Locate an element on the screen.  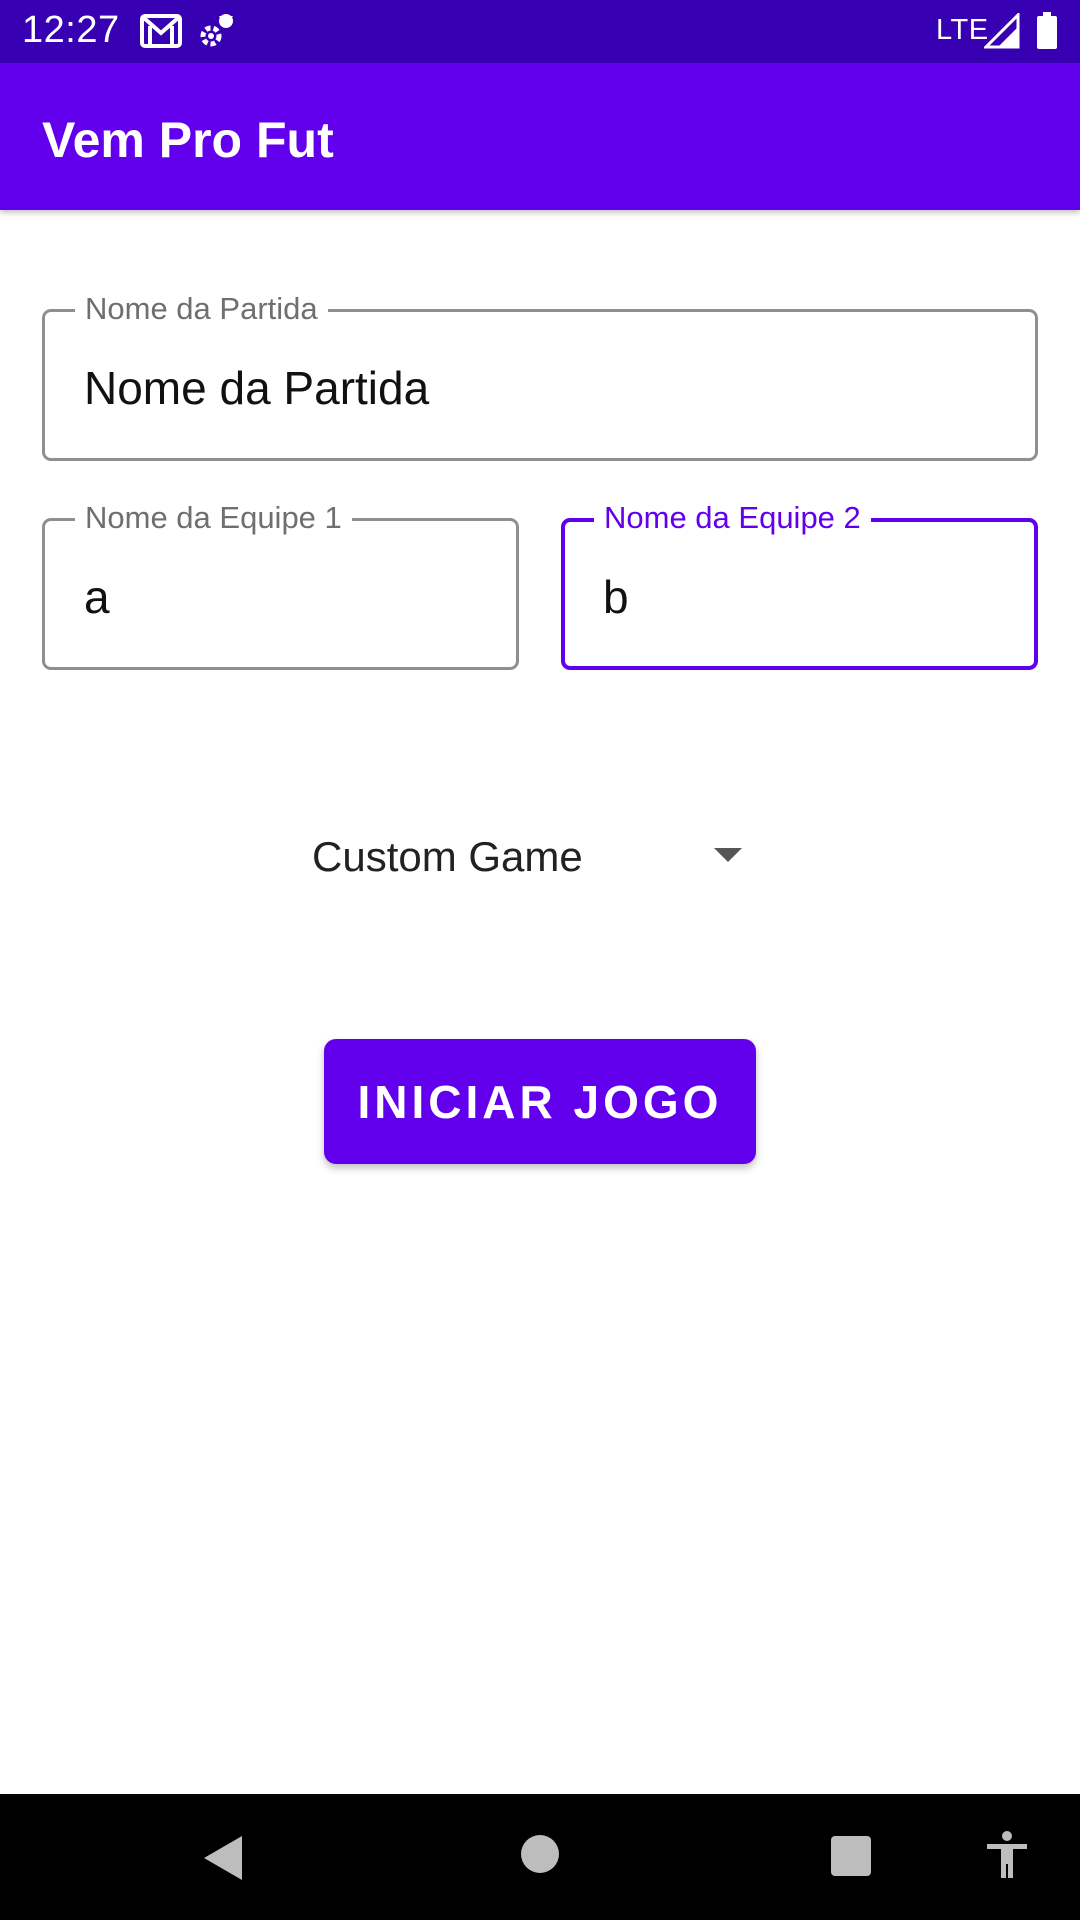
game-mode-dropdown: Custom Game is located at coordinates (526, 856).